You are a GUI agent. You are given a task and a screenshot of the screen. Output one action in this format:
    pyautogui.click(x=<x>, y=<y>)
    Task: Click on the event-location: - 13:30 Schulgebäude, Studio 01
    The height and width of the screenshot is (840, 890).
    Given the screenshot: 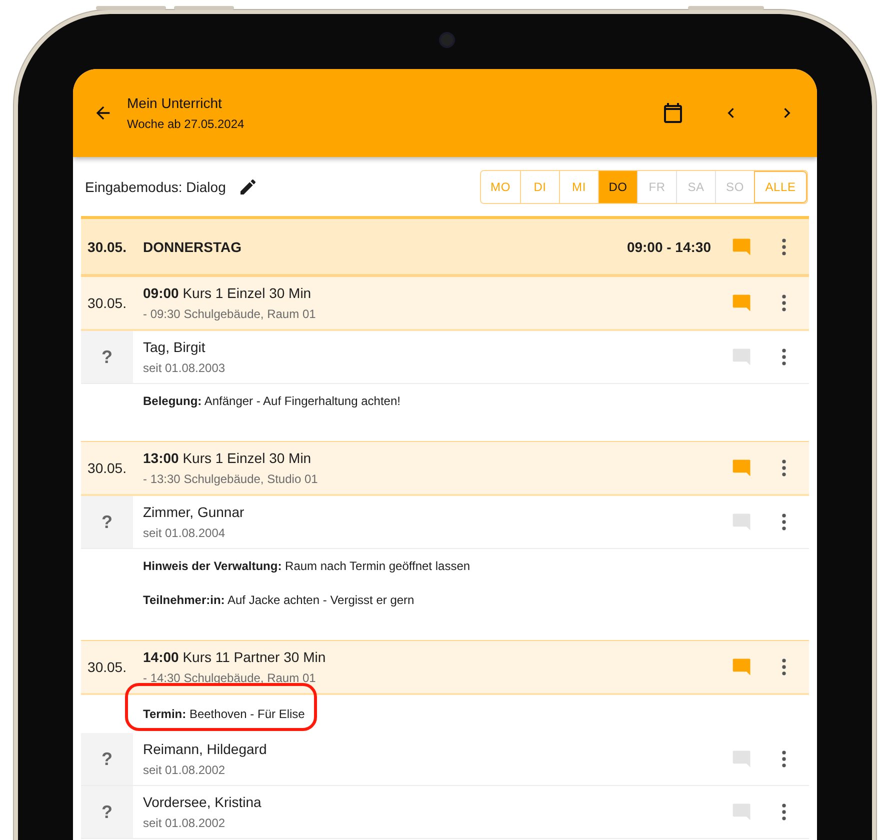 What is the action you would take?
    pyautogui.click(x=230, y=479)
    